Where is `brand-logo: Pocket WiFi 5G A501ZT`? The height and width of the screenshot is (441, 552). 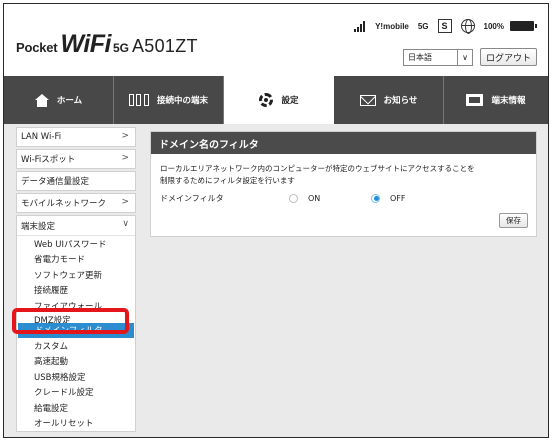
brand-logo: Pocket WiFi 5G A501ZT is located at coordinates (107, 44).